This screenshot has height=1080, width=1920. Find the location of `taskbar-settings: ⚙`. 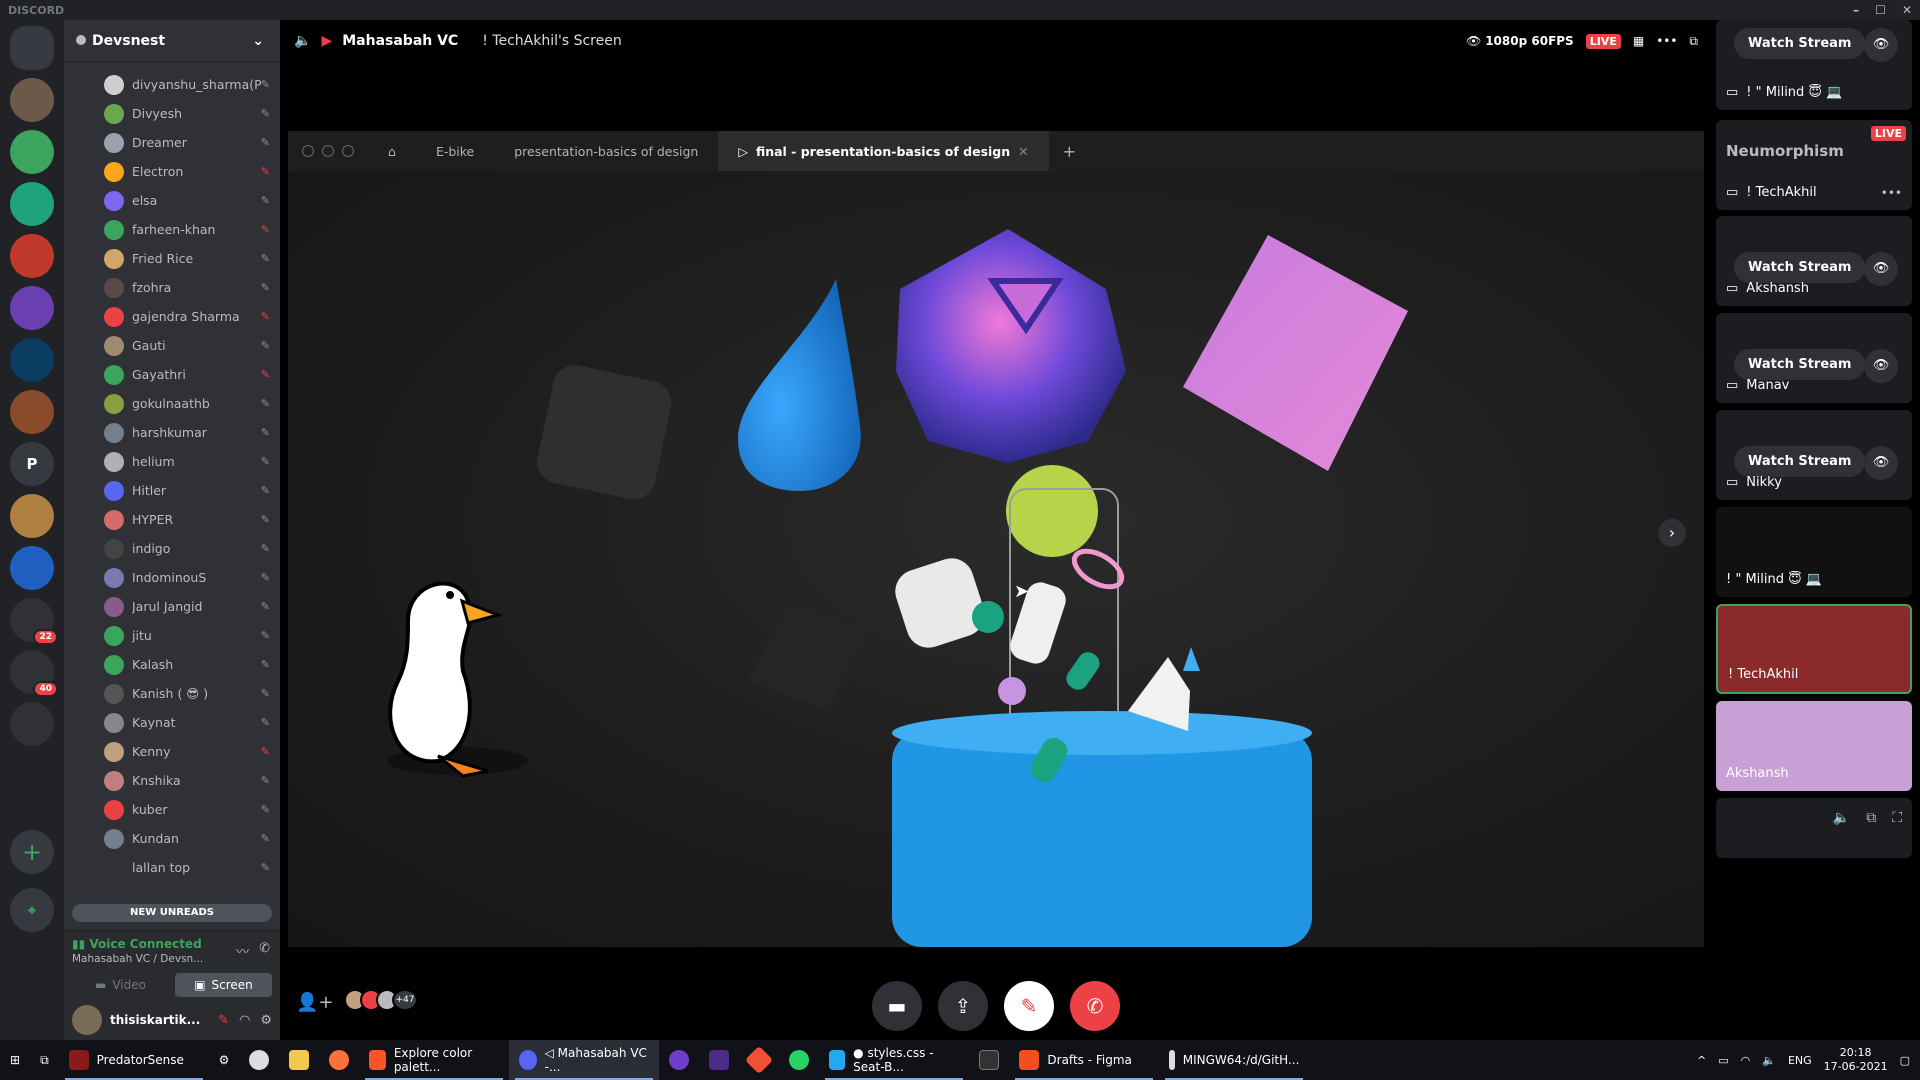

taskbar-settings: ⚙ is located at coordinates (224, 1060).